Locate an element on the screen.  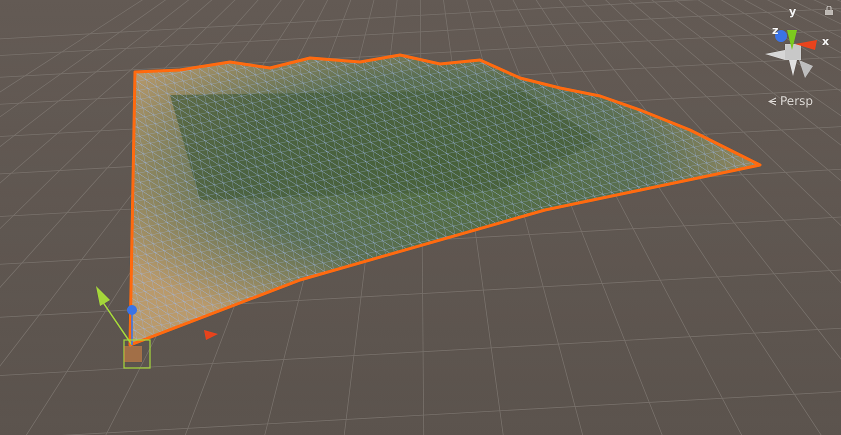
chevron-left-icon is located at coordinates (772, 101).